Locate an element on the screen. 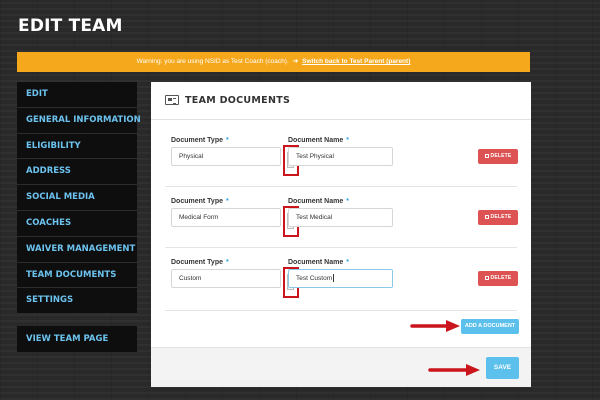 This screenshot has height=400, width=600. panel-header: TEAM DOCUMENTS is located at coordinates (341, 101).